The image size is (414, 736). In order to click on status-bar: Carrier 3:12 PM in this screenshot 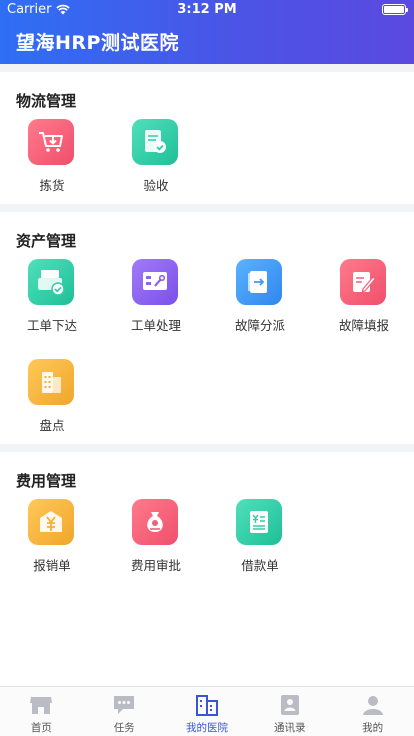, I will do `click(207, 10)`.